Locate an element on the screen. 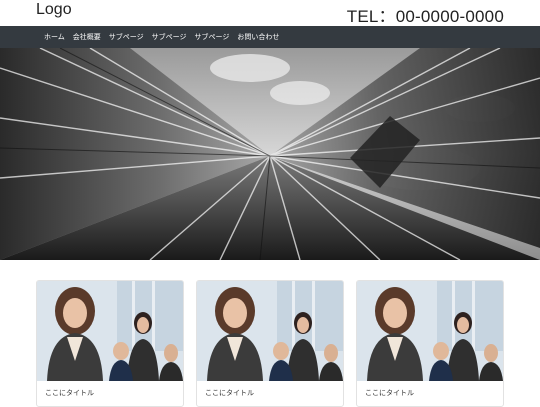 This screenshot has width=540, height=407. nav-item-company: 会社概要 is located at coordinates (87, 37).